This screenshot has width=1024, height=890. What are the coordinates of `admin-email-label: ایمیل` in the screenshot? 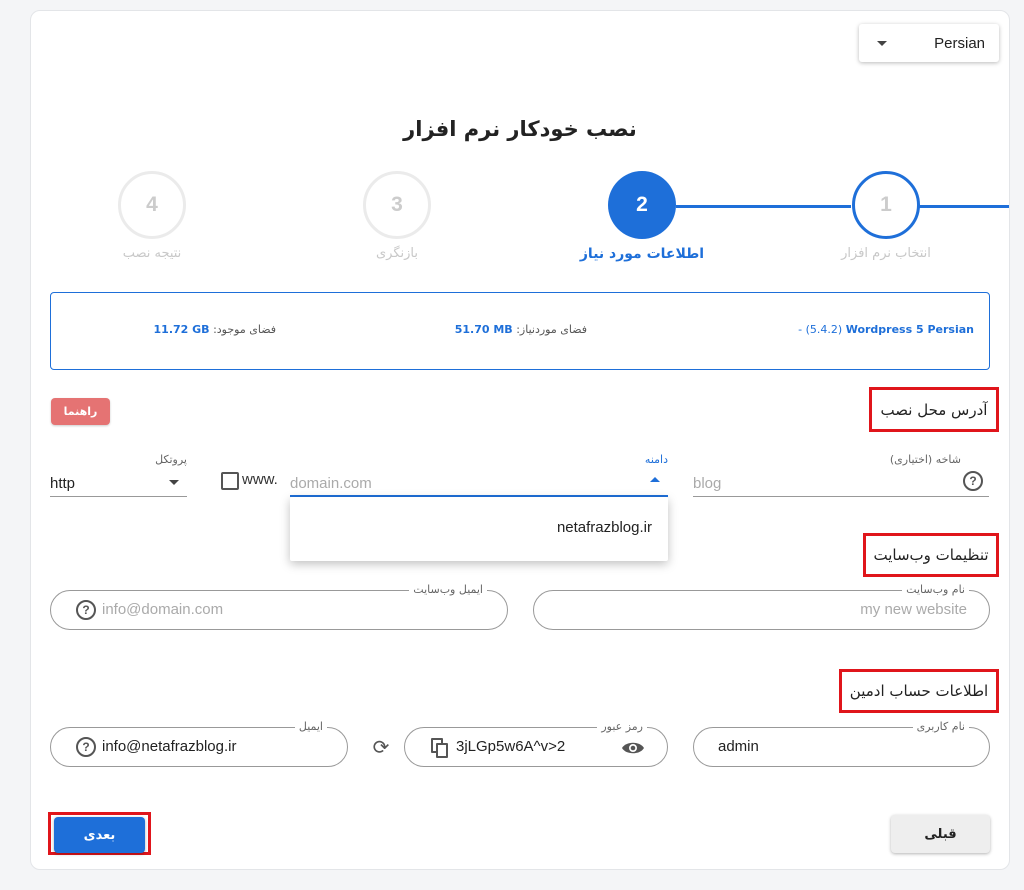 It's located at (310, 726).